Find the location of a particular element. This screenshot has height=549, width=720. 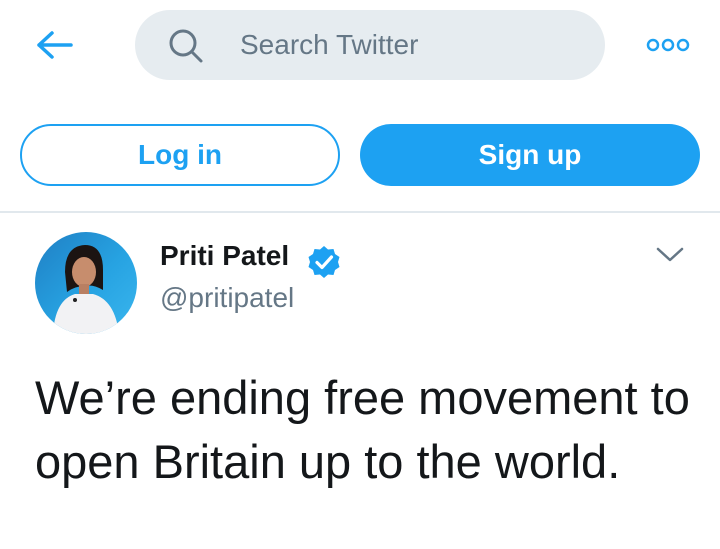

more-options-icon is located at coordinates (668, 45).